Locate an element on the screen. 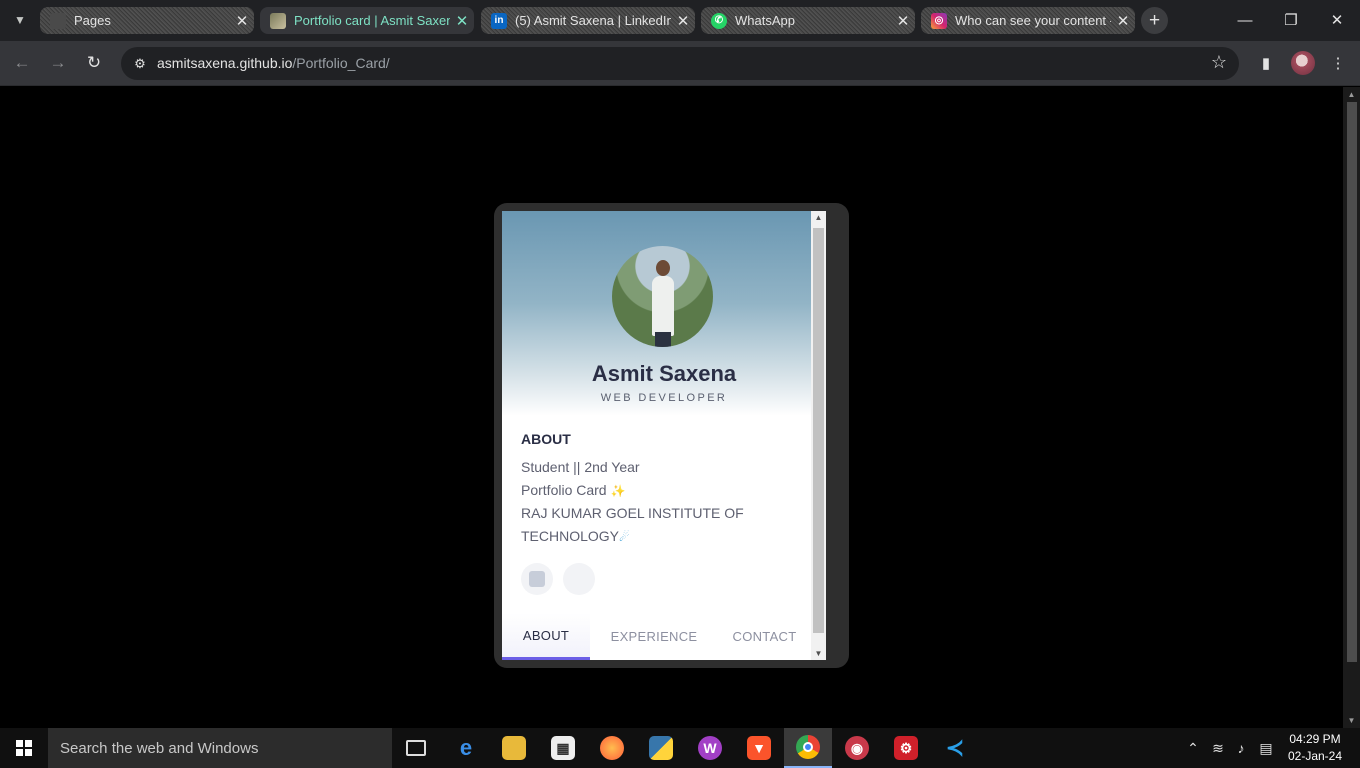  instagram-icon: ◎ is located at coordinates (939, 20).